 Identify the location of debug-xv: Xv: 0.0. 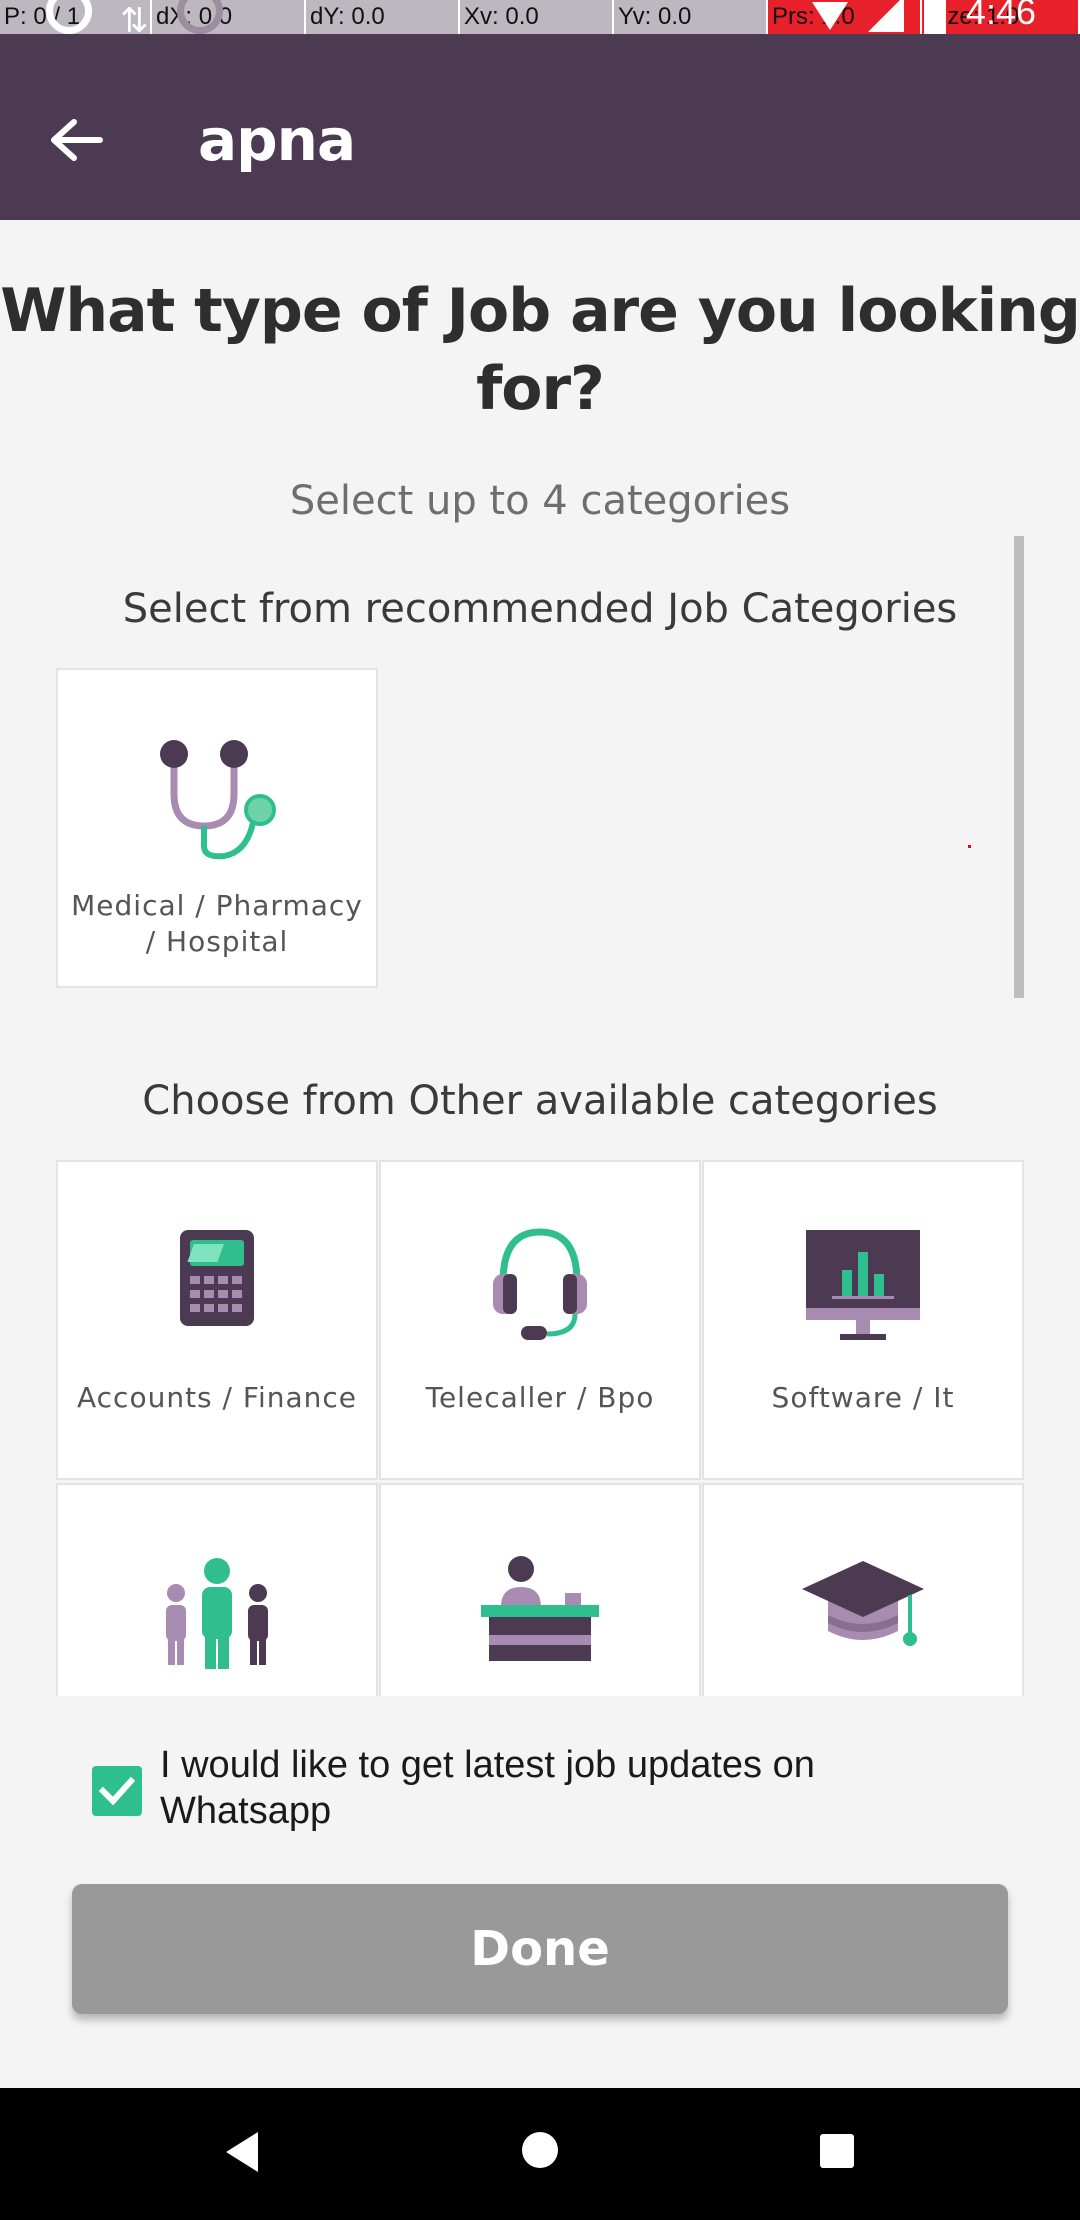
(537, 17).